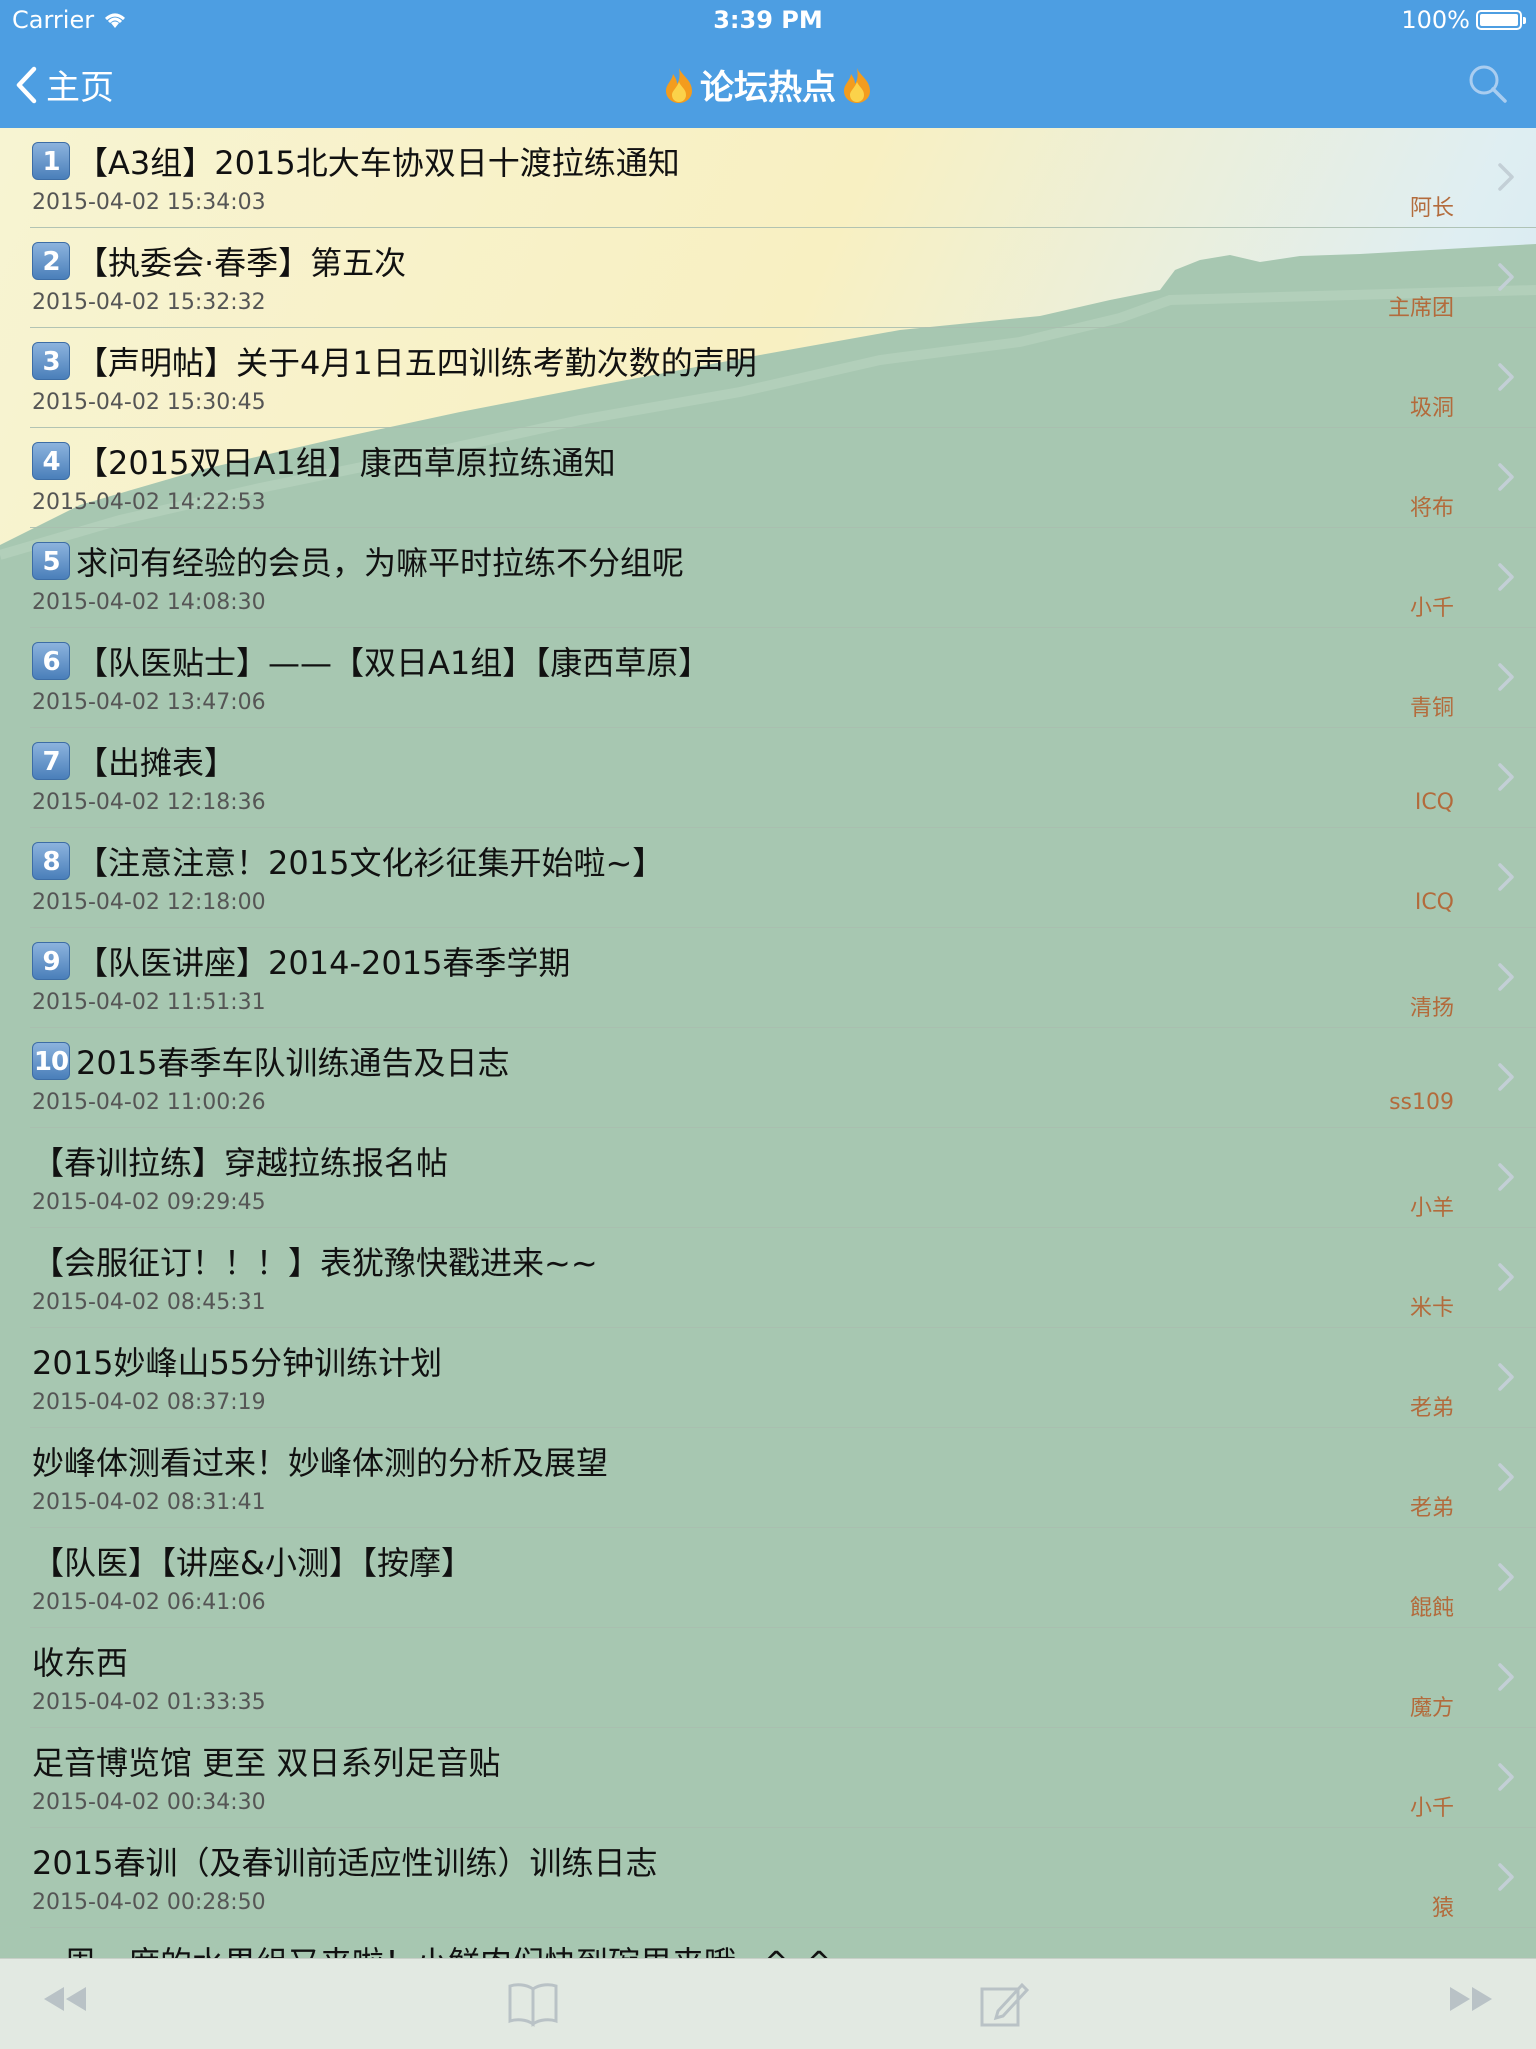 The width and height of the screenshot is (1536, 2049). Describe the element at coordinates (1431, 1308) in the screenshot. I see `thread-author: 米卡` at that location.